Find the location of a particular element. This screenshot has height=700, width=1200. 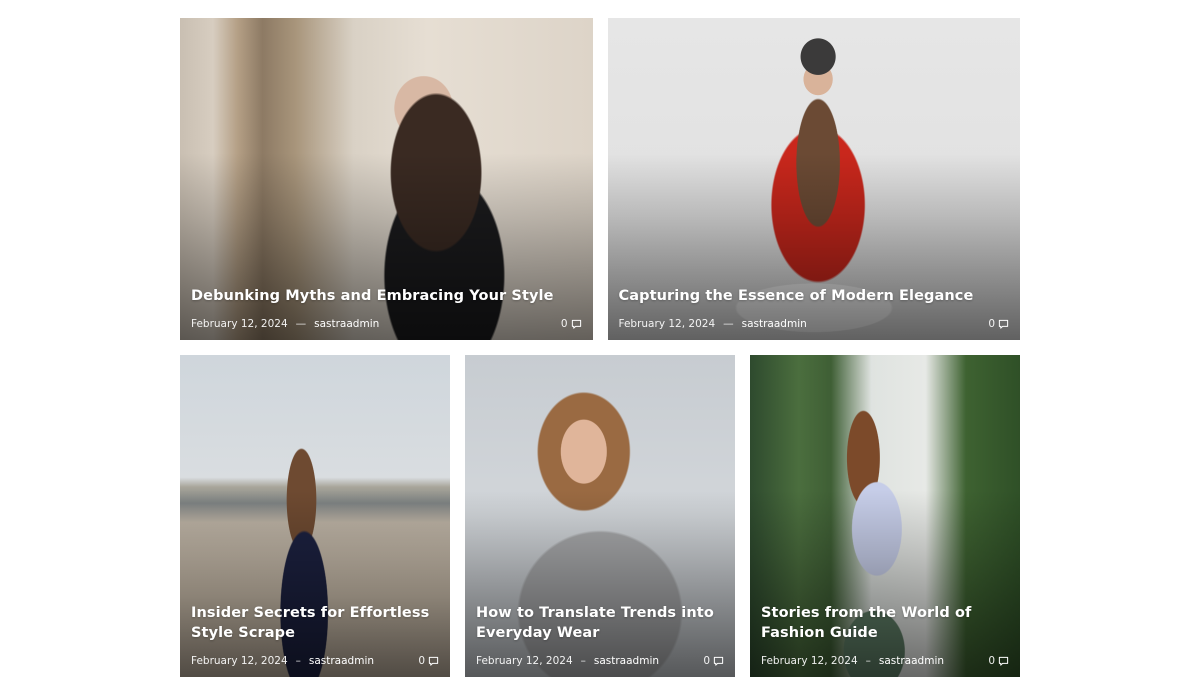

post-title-link: Debunking Myths and Embracing Your Style is located at coordinates (386, 296).